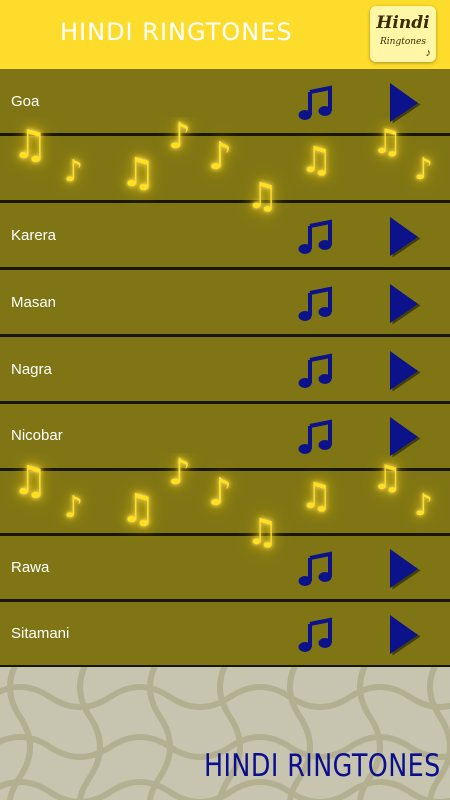  I want to click on ringtone-row-karera: Karera, so click(225, 236).